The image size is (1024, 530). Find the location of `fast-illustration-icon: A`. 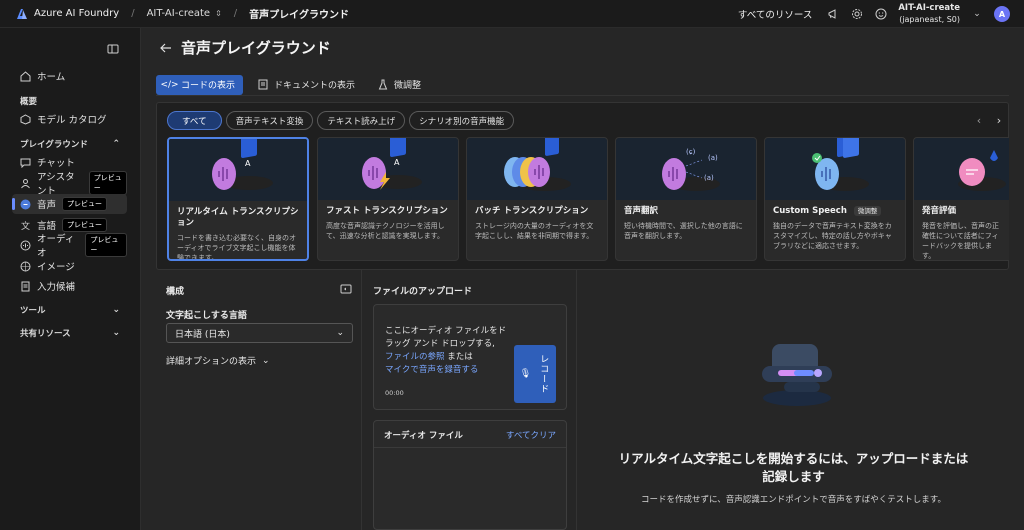

fast-illustration-icon: A is located at coordinates (388, 169).